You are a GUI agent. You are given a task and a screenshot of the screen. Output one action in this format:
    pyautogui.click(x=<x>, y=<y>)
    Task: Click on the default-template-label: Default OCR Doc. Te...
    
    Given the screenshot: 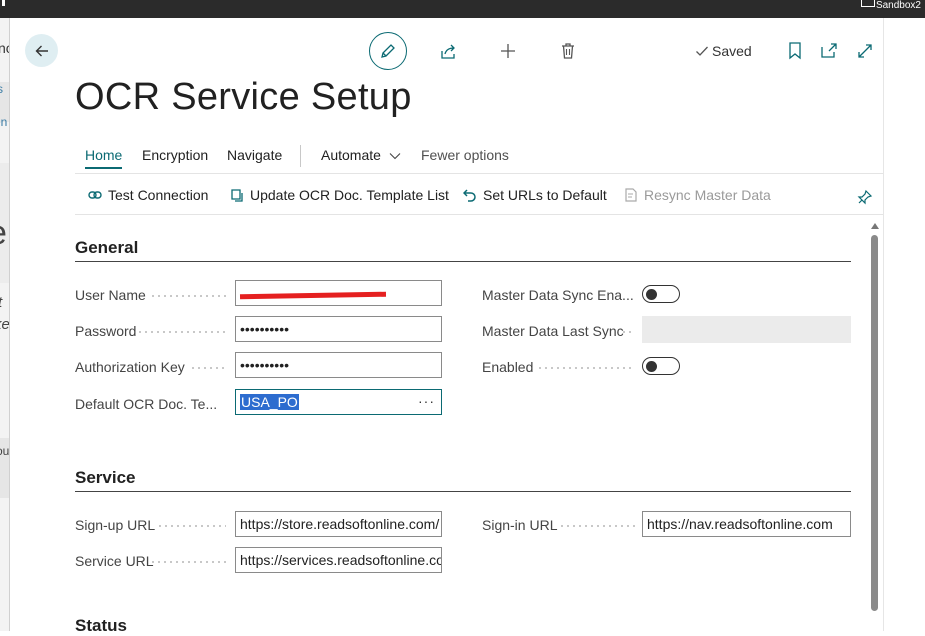 What is the action you would take?
    pyautogui.click(x=146, y=404)
    